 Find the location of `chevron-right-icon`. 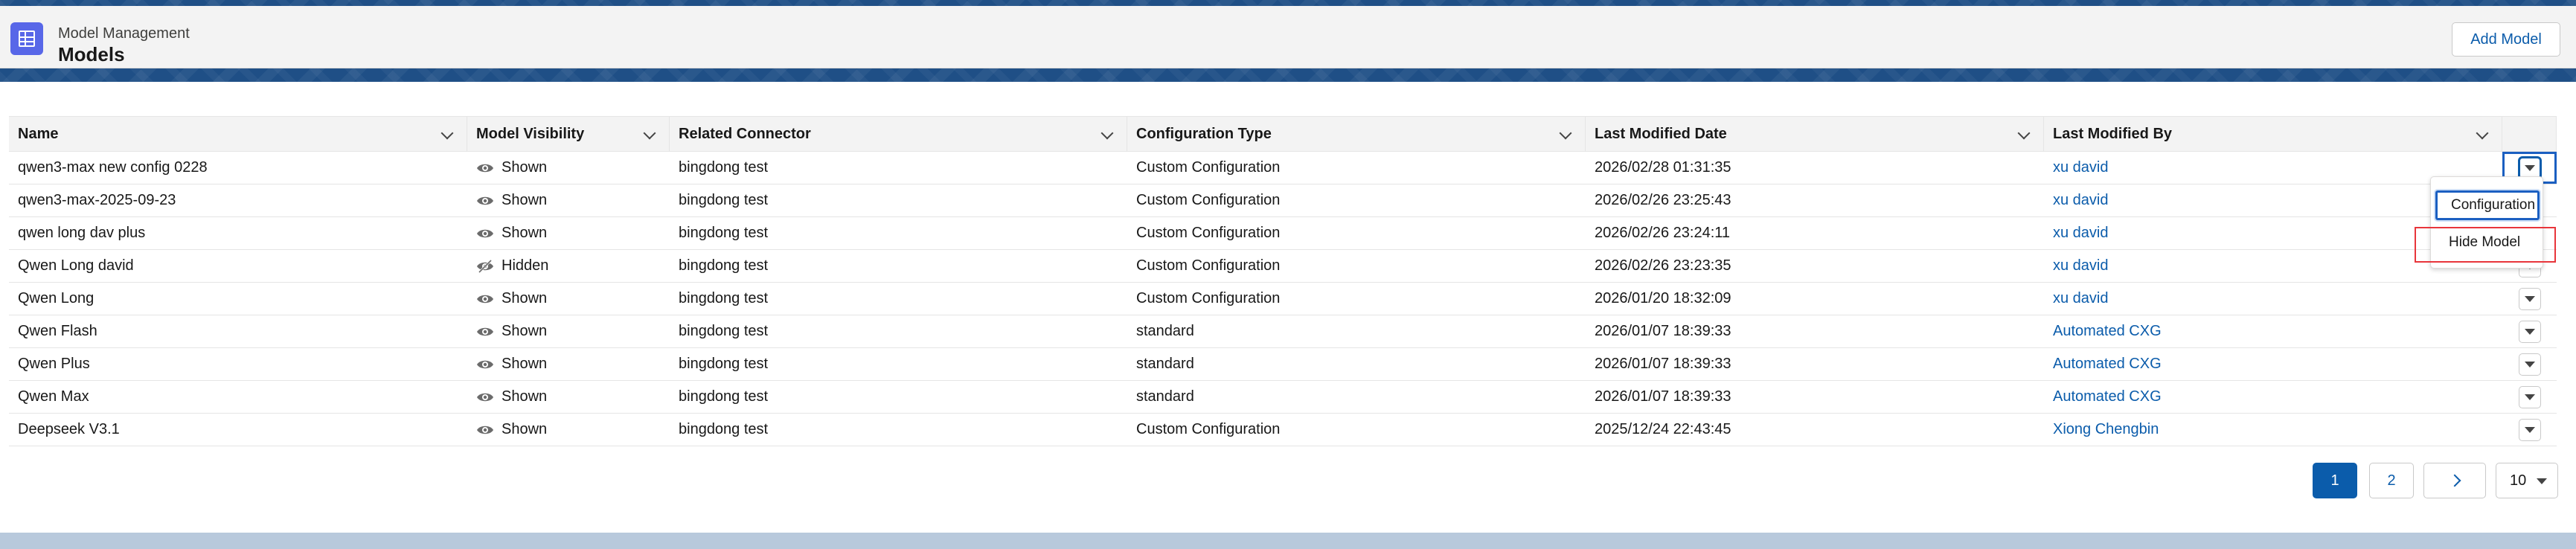

chevron-right-icon is located at coordinates (2454, 480).